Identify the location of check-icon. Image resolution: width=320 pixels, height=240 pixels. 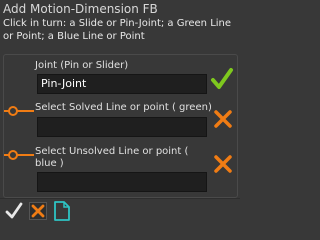
(222, 79).